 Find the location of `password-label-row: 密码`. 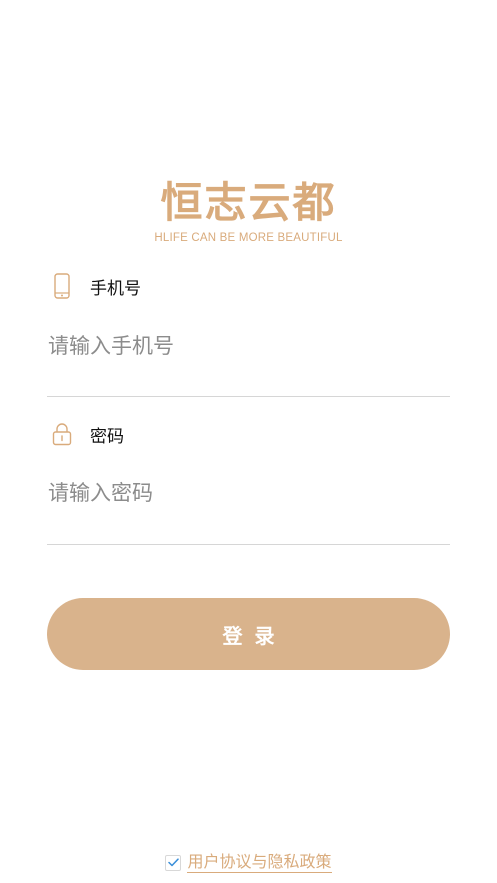

password-label-row: 密码 is located at coordinates (88, 434).